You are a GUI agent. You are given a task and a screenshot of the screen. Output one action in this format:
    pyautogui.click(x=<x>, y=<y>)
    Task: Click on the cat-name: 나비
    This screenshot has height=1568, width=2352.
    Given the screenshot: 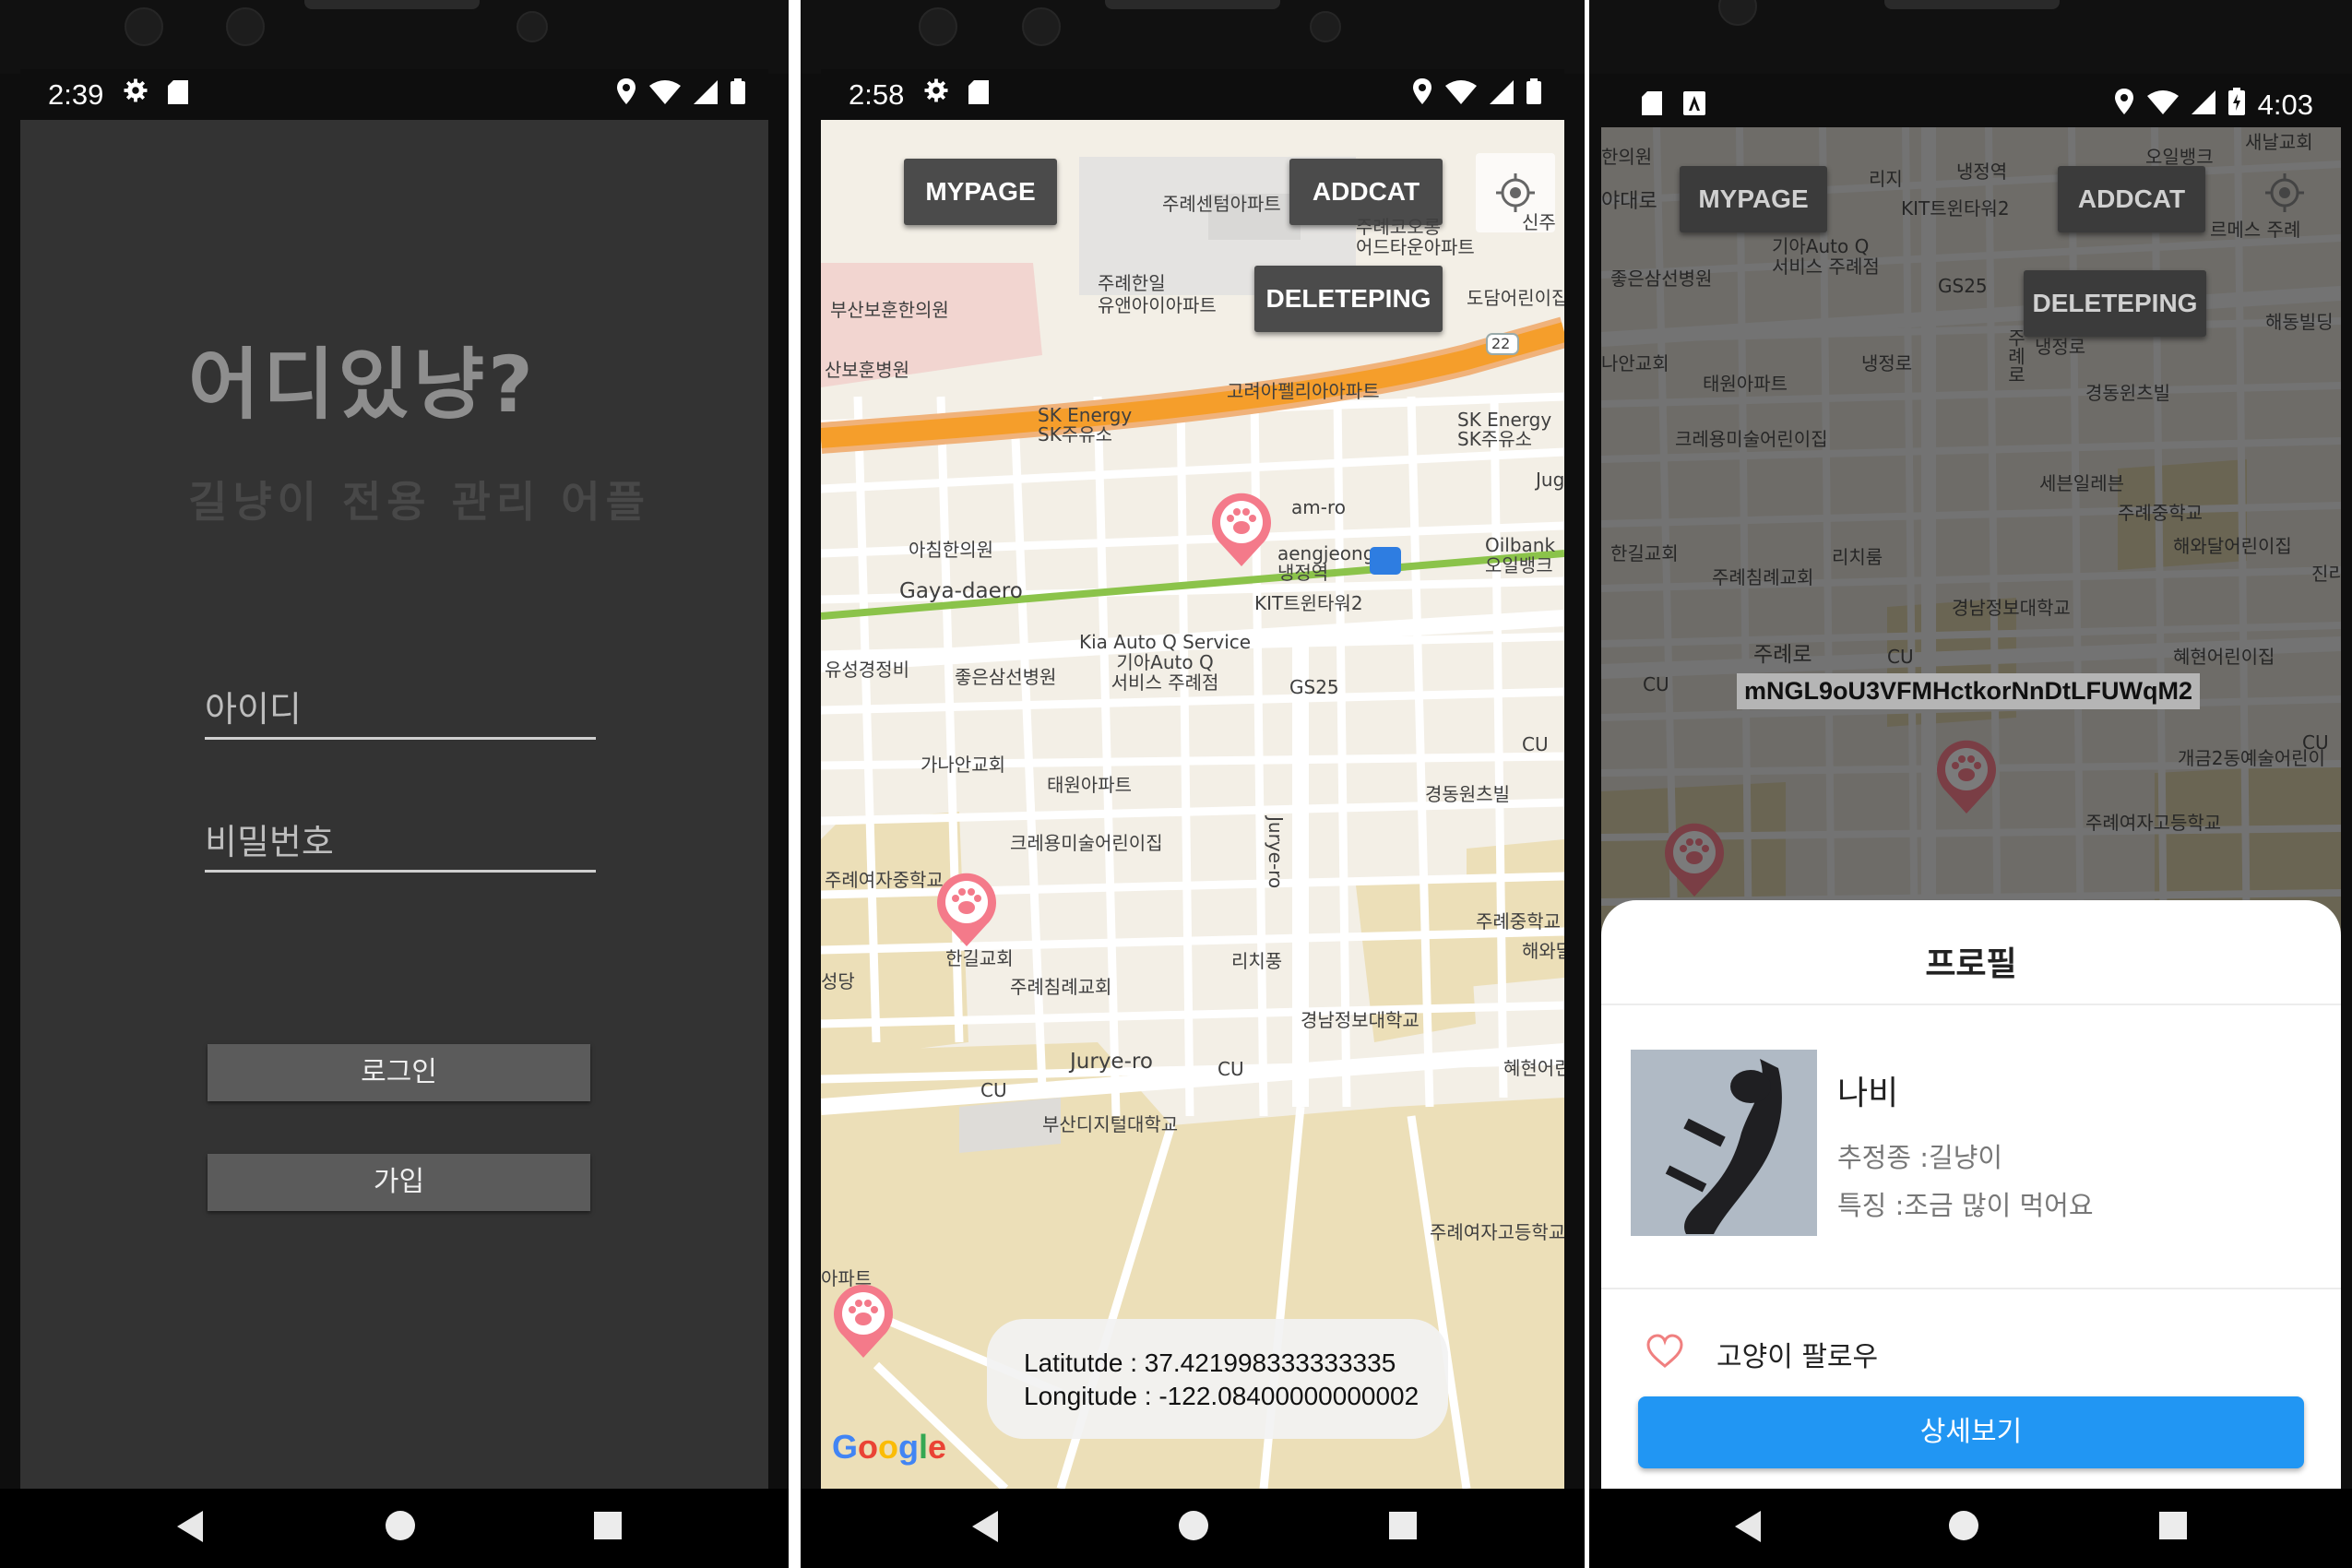 What is the action you would take?
    pyautogui.click(x=1868, y=1093)
    